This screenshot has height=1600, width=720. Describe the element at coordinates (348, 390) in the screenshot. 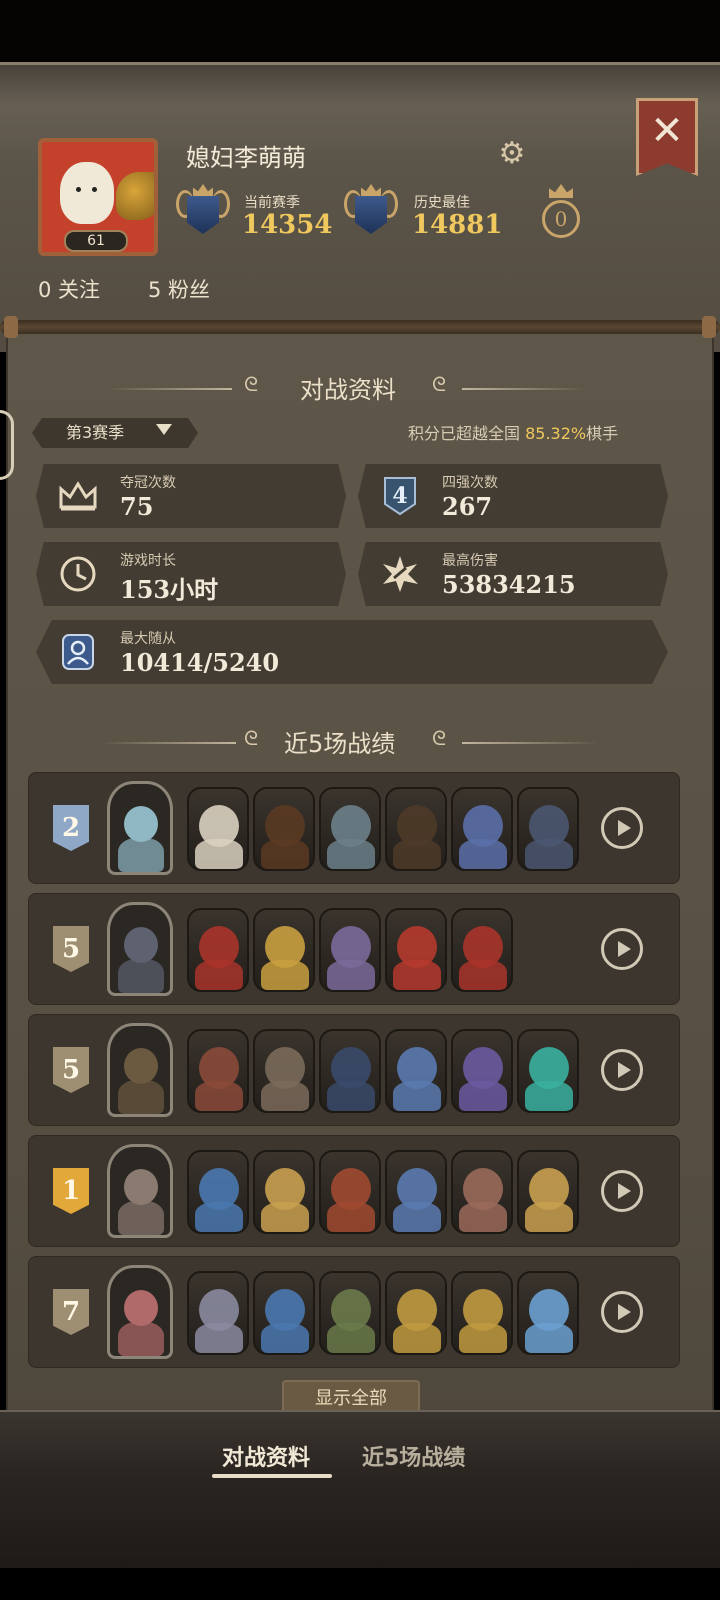

I see `battle-stats-title: 对战资料` at that location.